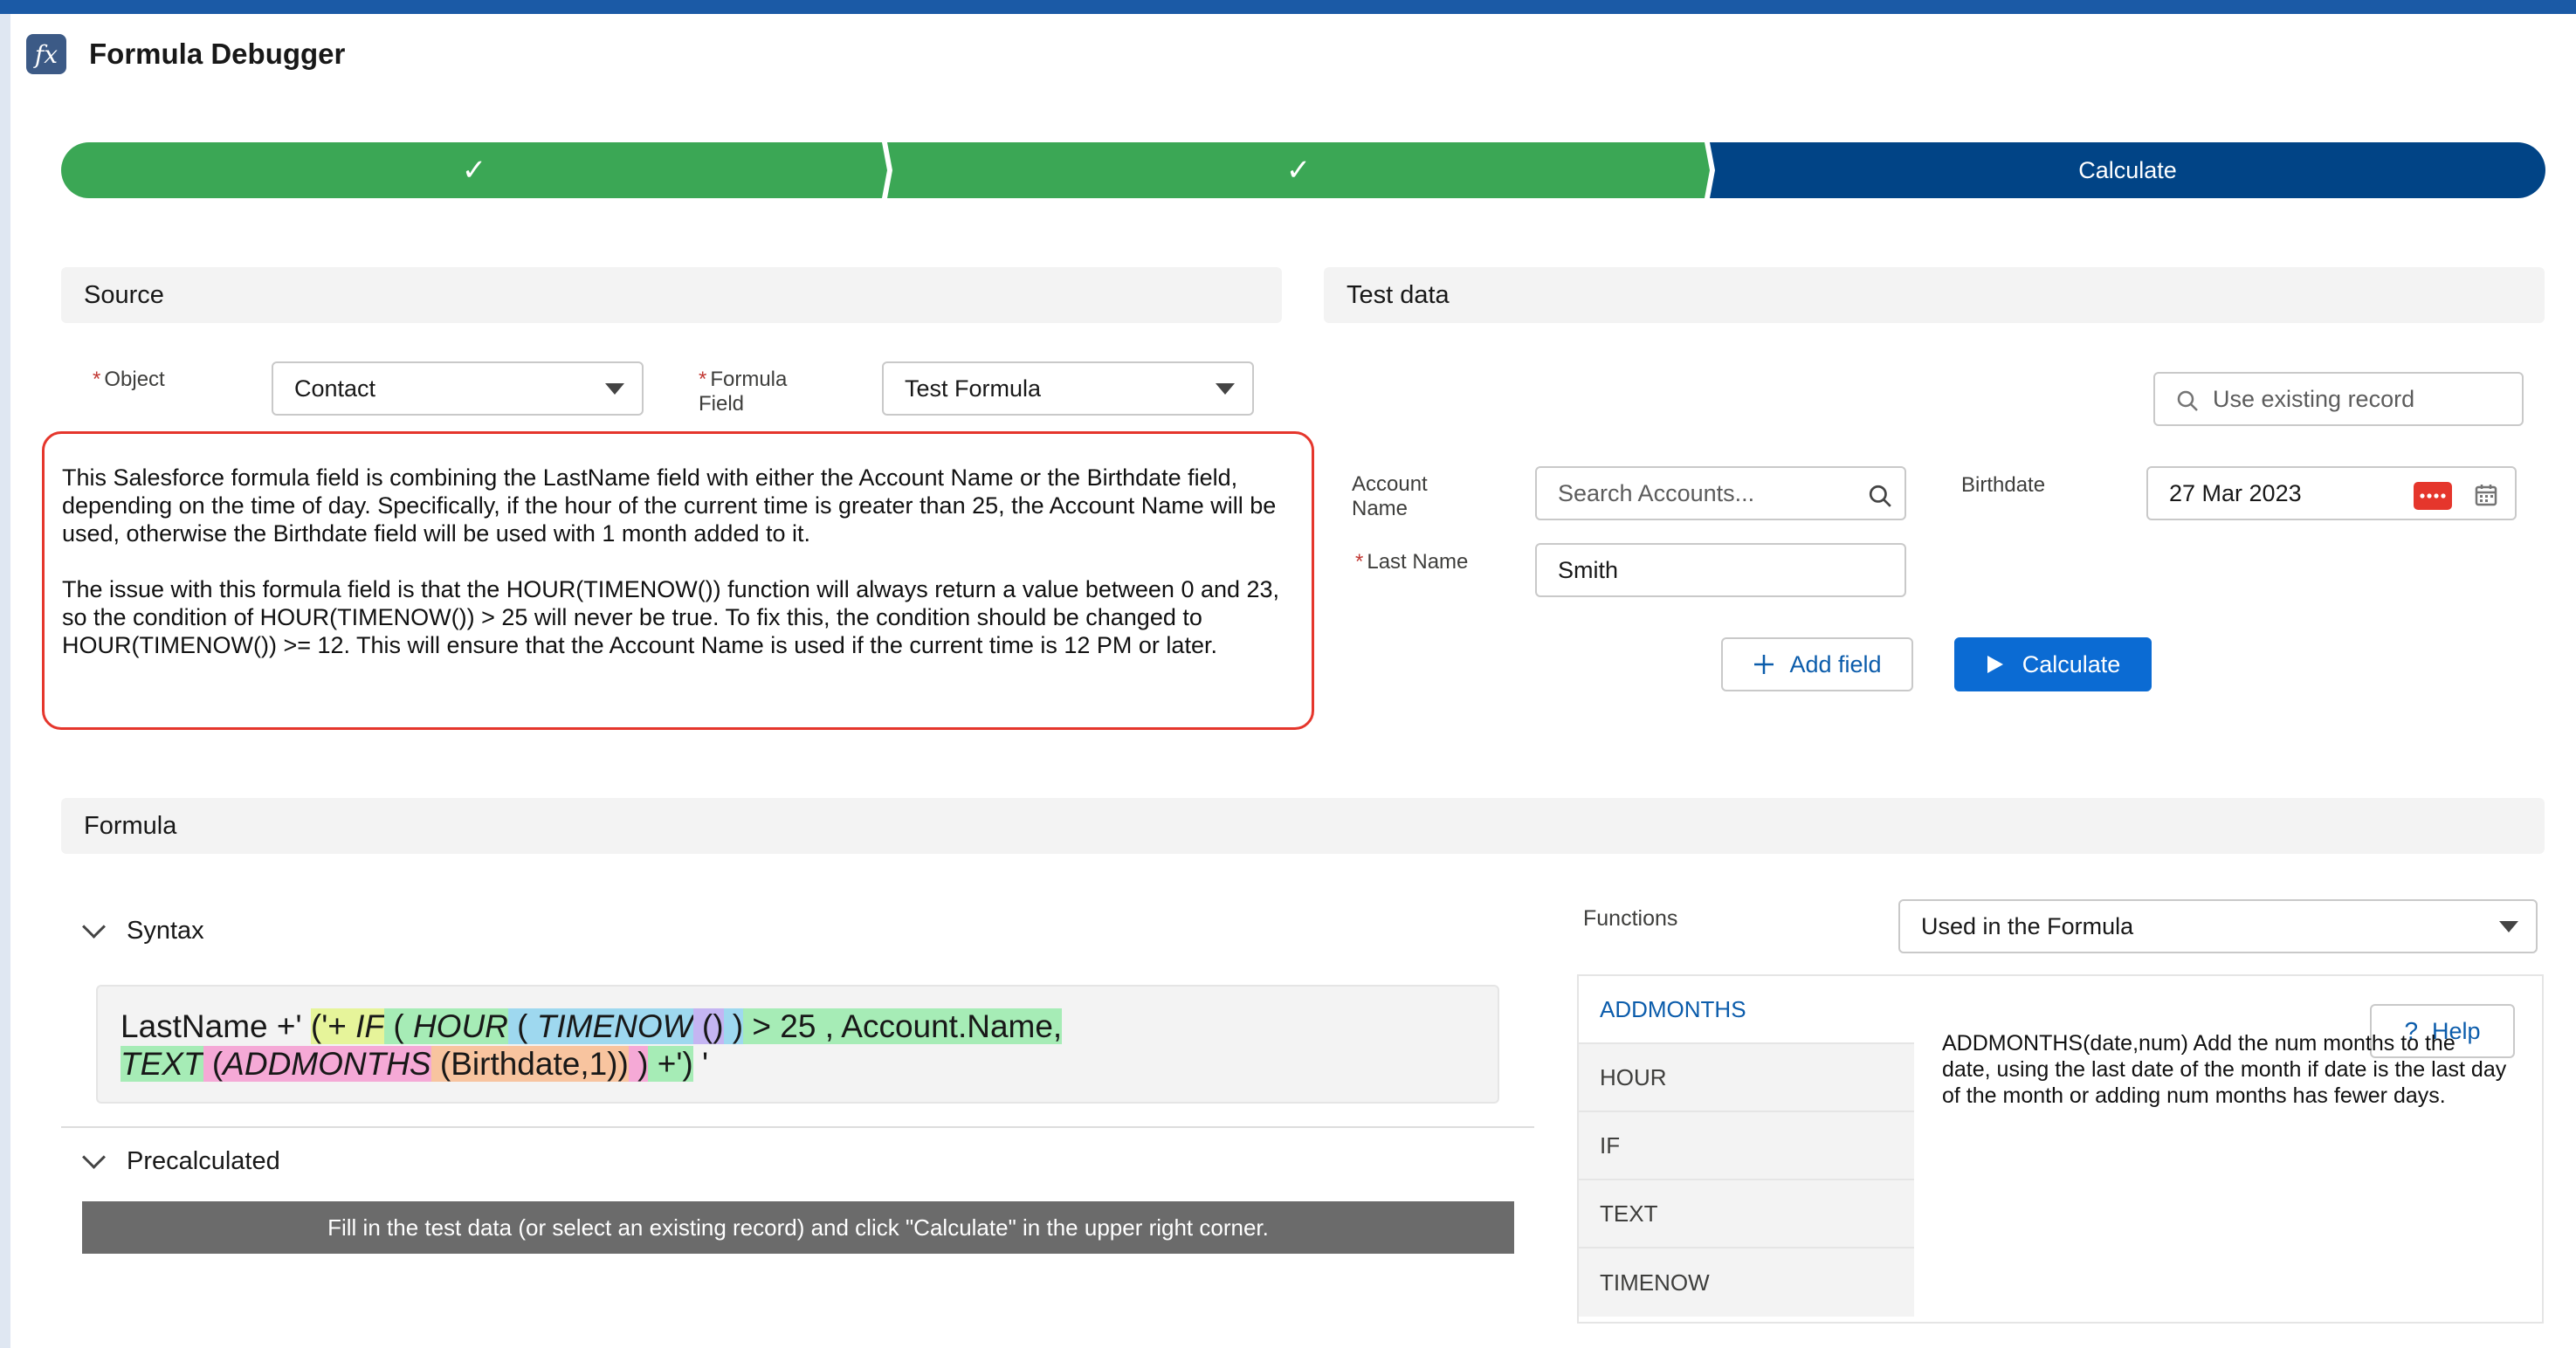  What do you see at coordinates (5, 681) in the screenshot?
I see `left-edge` at bounding box center [5, 681].